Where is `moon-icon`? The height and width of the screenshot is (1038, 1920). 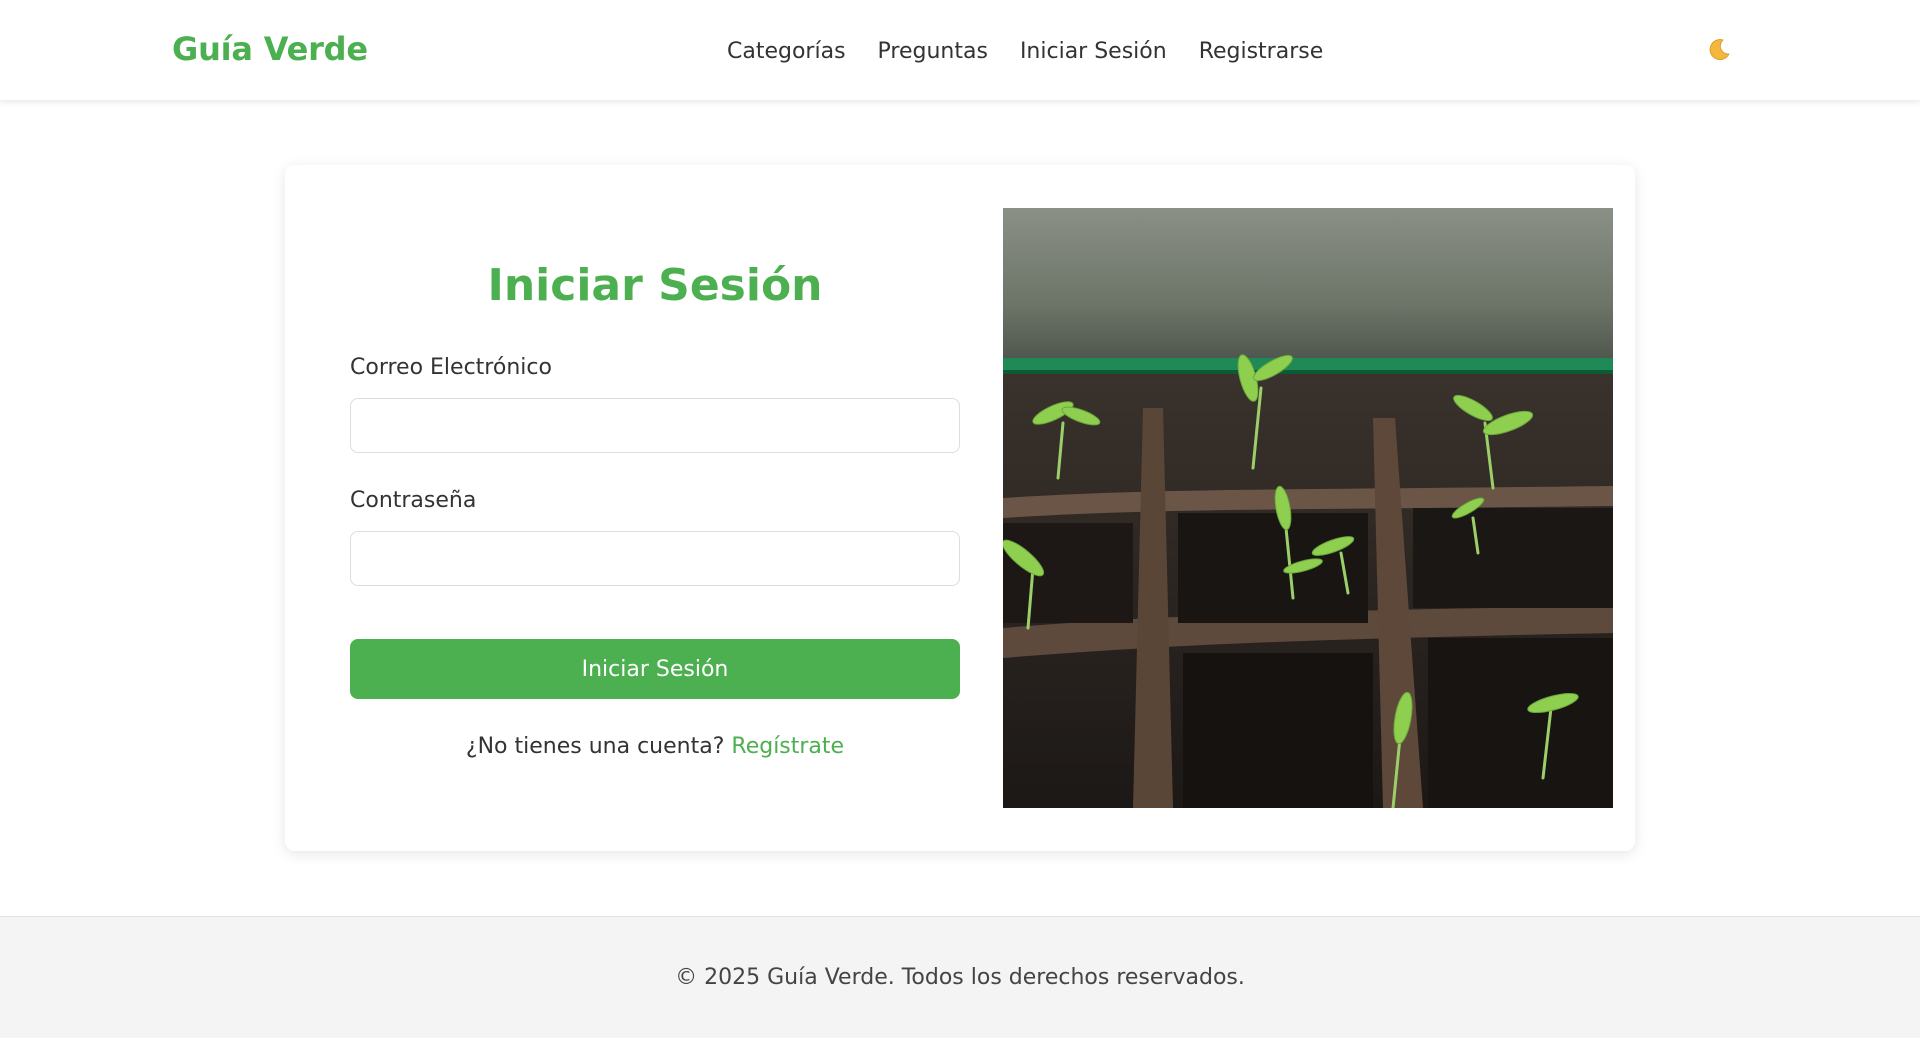 moon-icon is located at coordinates (1719, 51).